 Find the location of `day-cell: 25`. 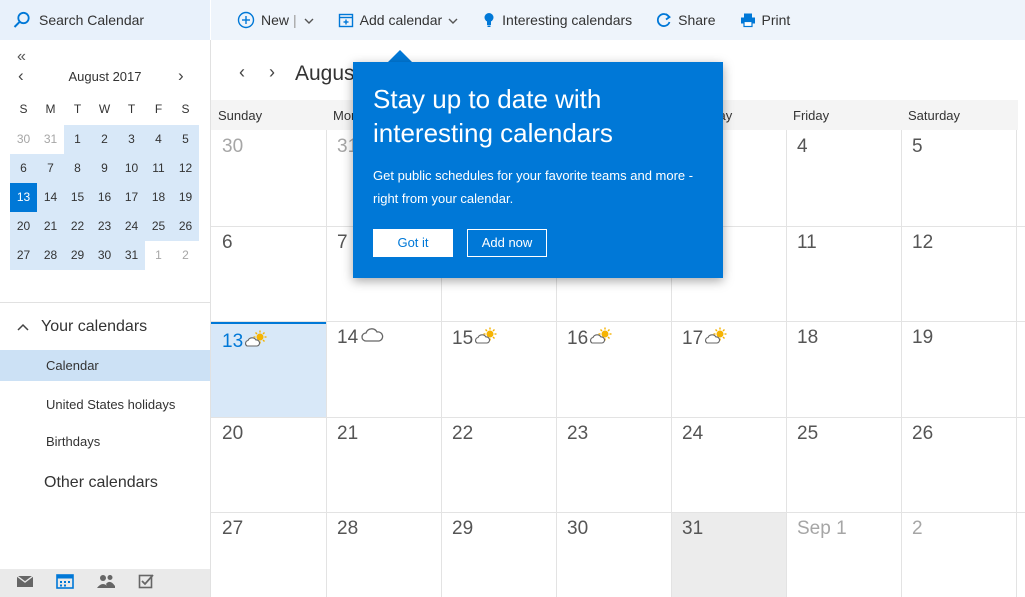

day-cell: 25 is located at coordinates (843, 465).